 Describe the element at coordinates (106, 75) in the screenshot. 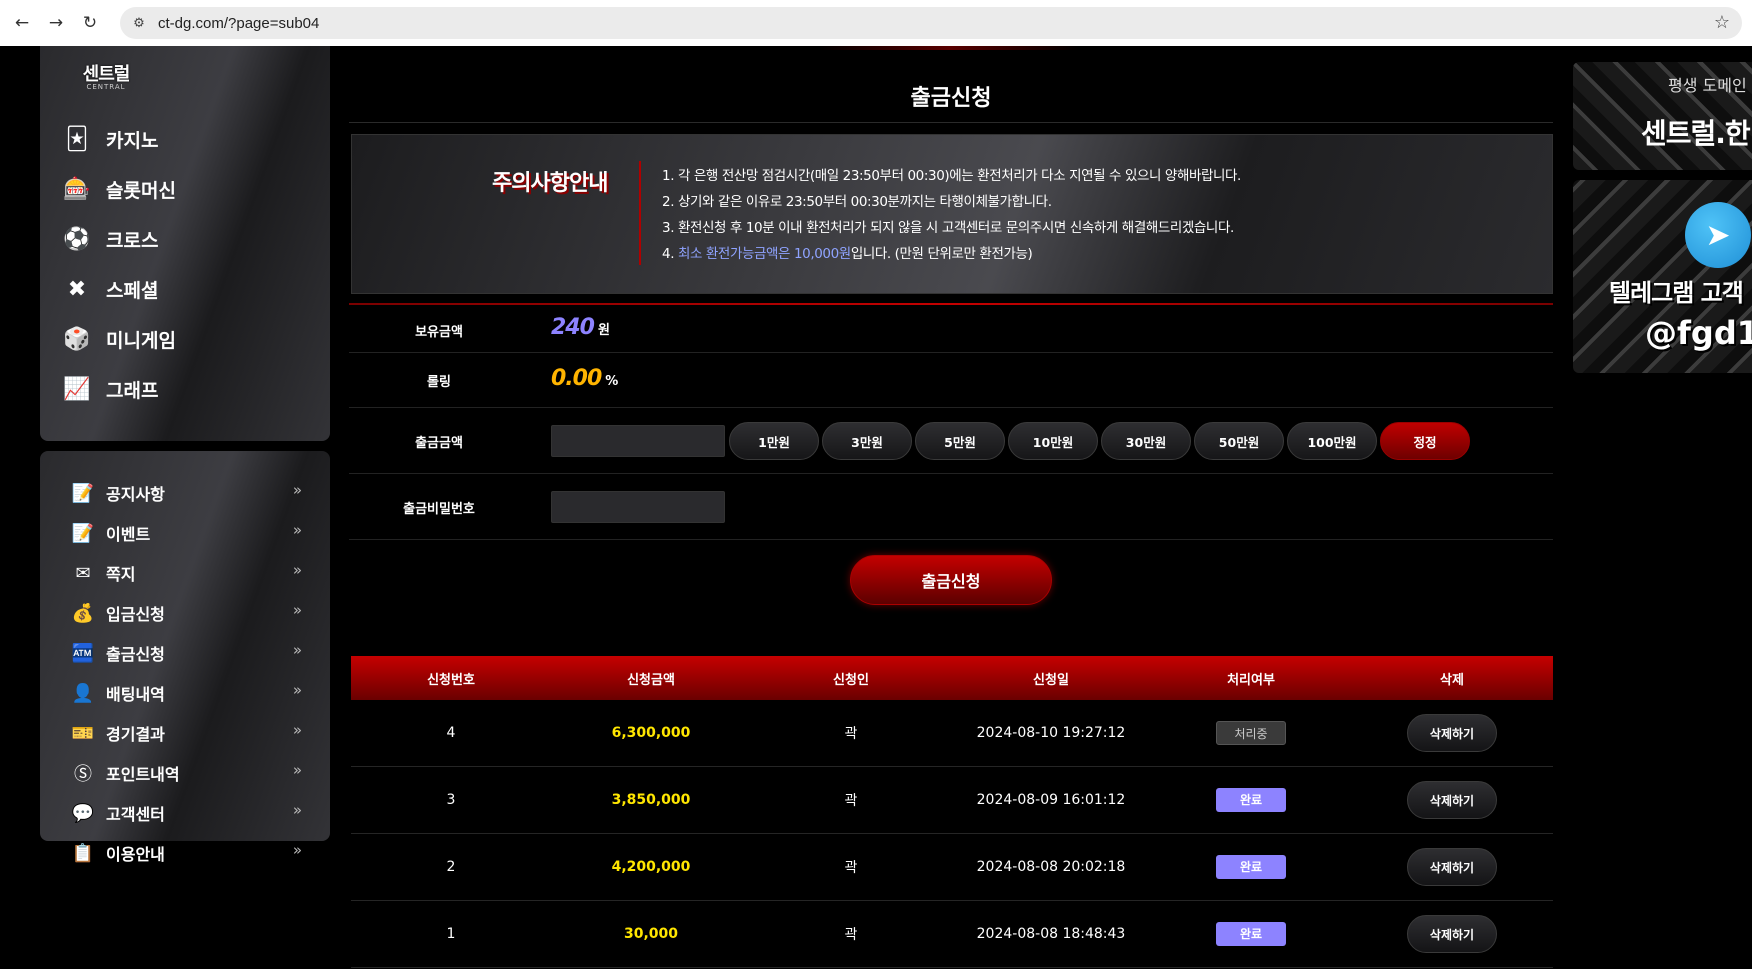

I see `site-logo: 센트럴 CENTRAL` at that location.